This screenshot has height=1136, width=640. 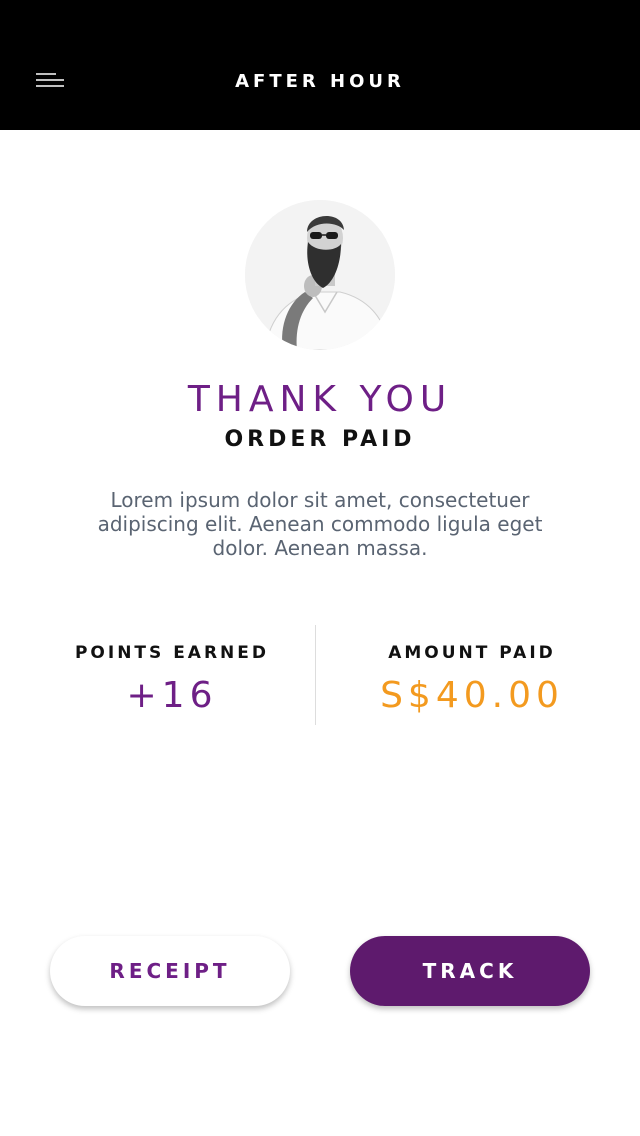 I want to click on top-app-bar: AFTER HOUR, so click(x=320, y=65).